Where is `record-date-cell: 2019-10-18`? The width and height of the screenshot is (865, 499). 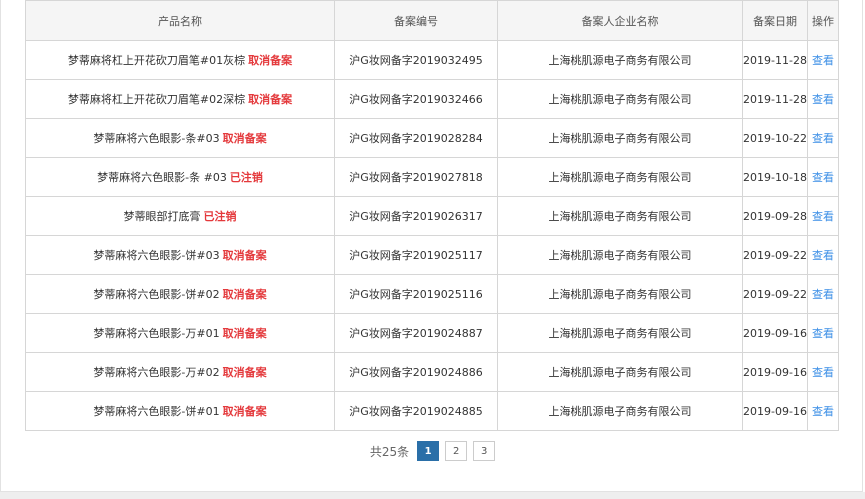 record-date-cell: 2019-10-18 is located at coordinates (775, 177).